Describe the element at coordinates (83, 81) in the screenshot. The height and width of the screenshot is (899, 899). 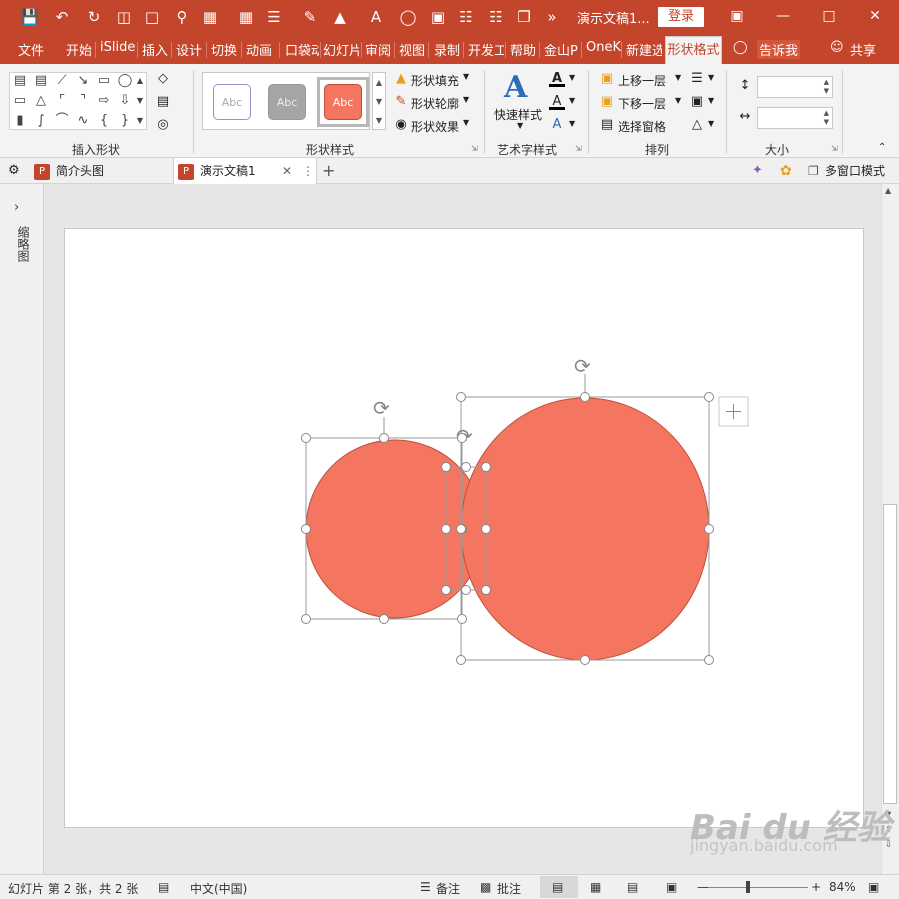
I see `arrow-line-icon: ↘` at that location.